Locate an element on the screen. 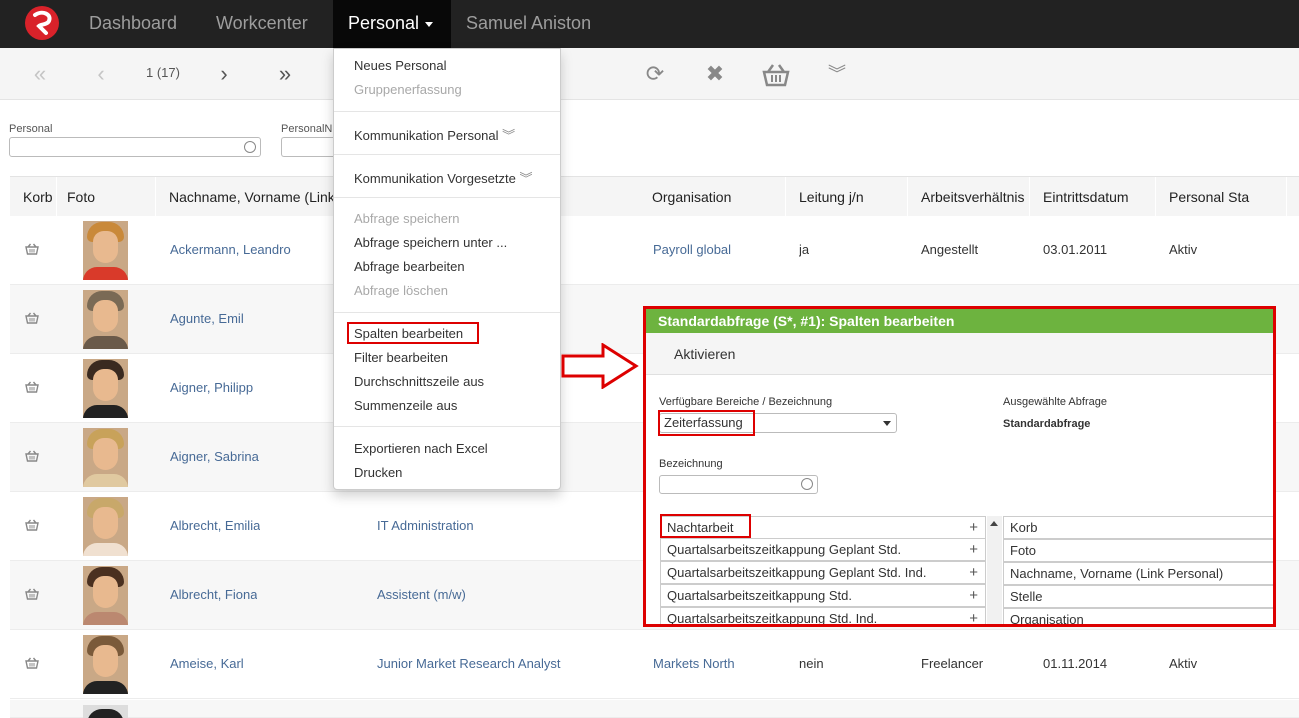 The height and width of the screenshot is (718, 1299). selected-item: Korb is located at coordinates (1138, 527).